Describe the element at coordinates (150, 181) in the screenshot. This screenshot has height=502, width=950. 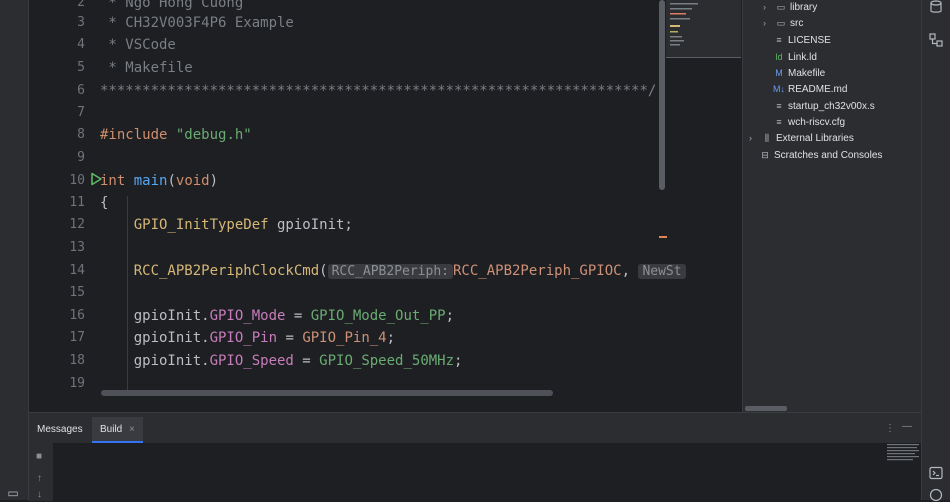
I see `function-name: main` at that location.